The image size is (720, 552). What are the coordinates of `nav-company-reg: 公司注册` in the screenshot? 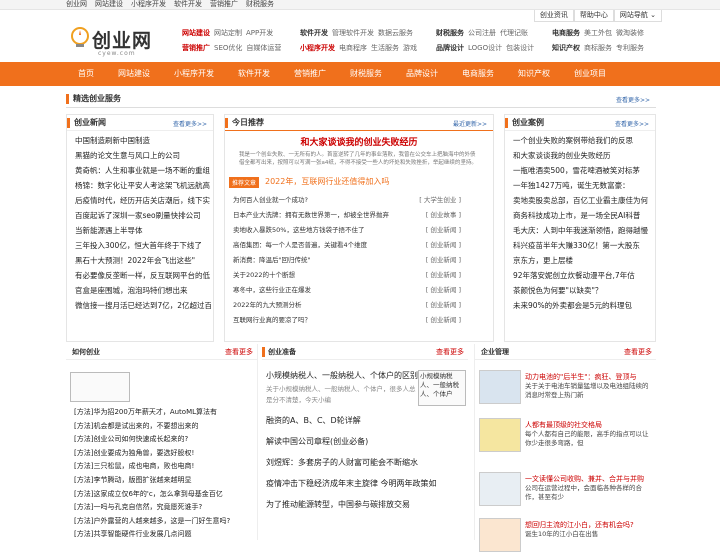 It's located at (482, 33).